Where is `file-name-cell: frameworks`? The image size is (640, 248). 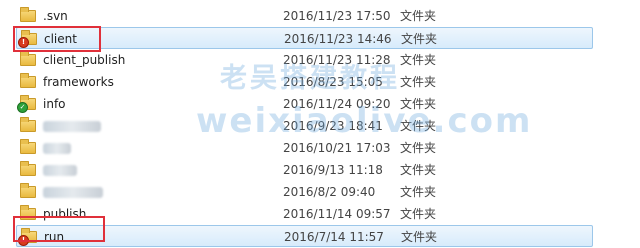 file-name-cell: frameworks is located at coordinates (67, 82).